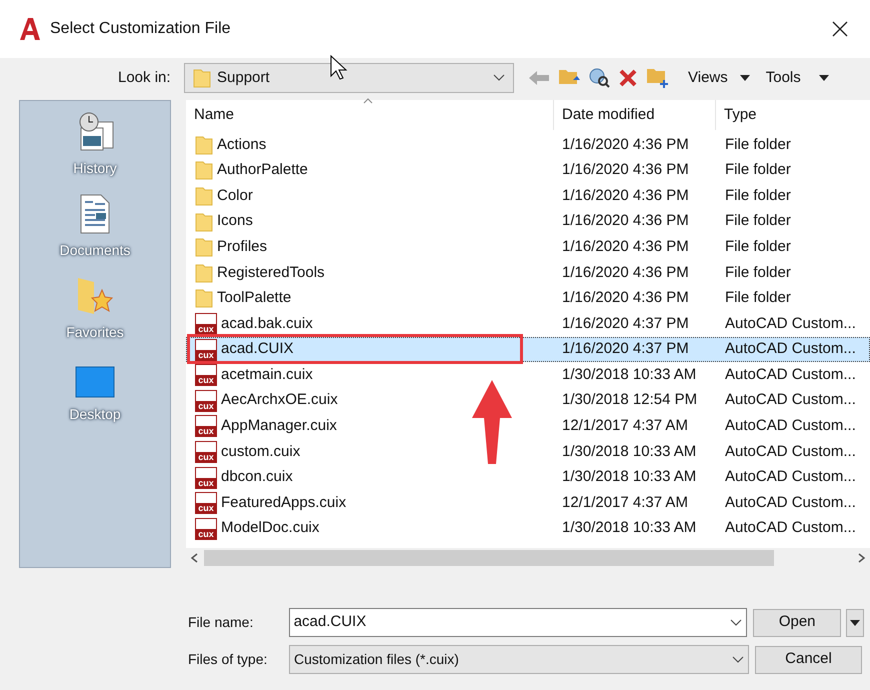 This screenshot has width=870, height=690. Describe the element at coordinates (194, 558) in the screenshot. I see `scroll-left-icon` at that location.